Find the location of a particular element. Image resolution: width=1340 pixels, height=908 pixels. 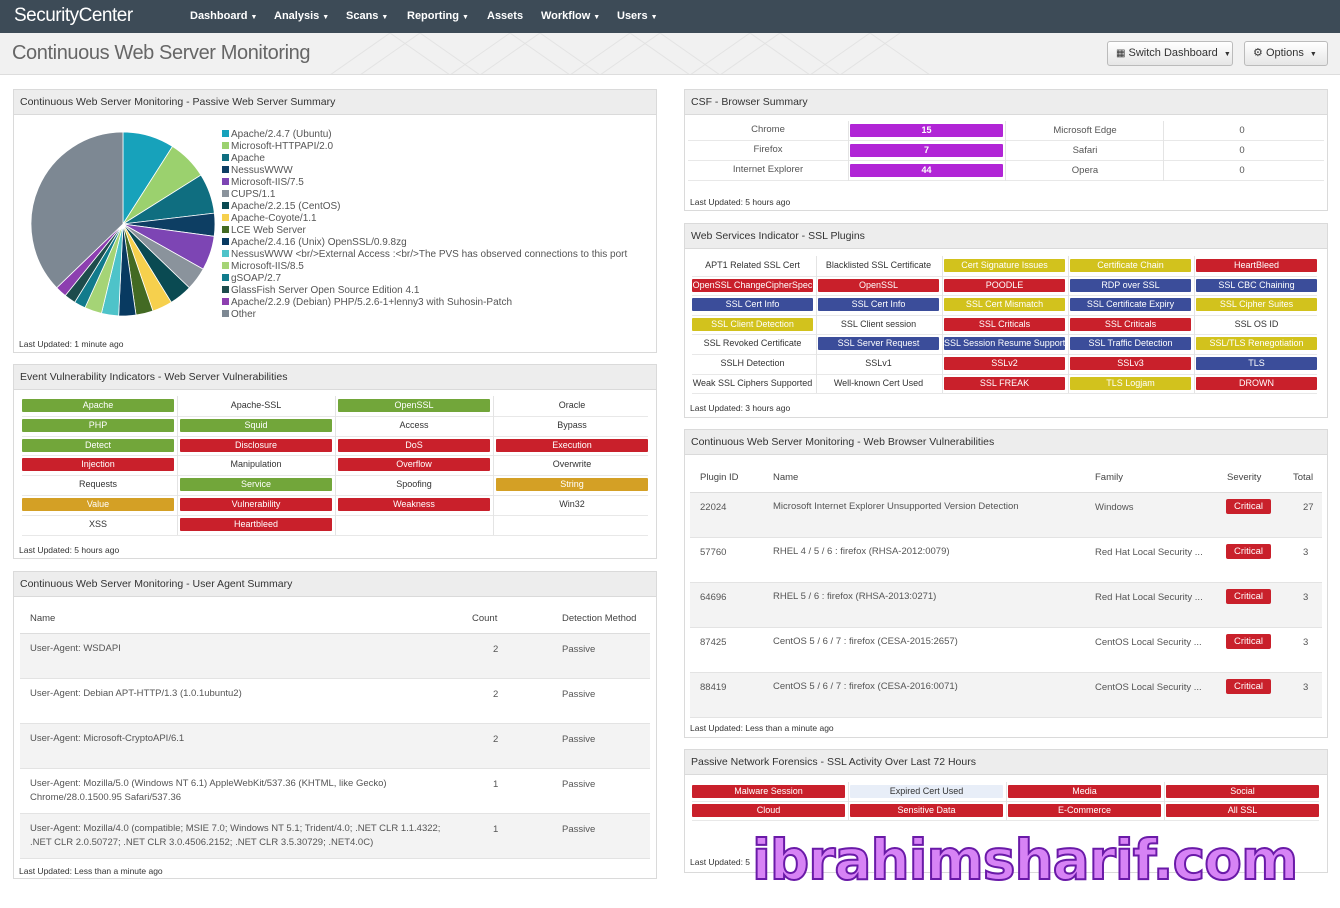

ssl-plugin-indicator: SSL Session Resume Support is located at coordinates (1004, 344).